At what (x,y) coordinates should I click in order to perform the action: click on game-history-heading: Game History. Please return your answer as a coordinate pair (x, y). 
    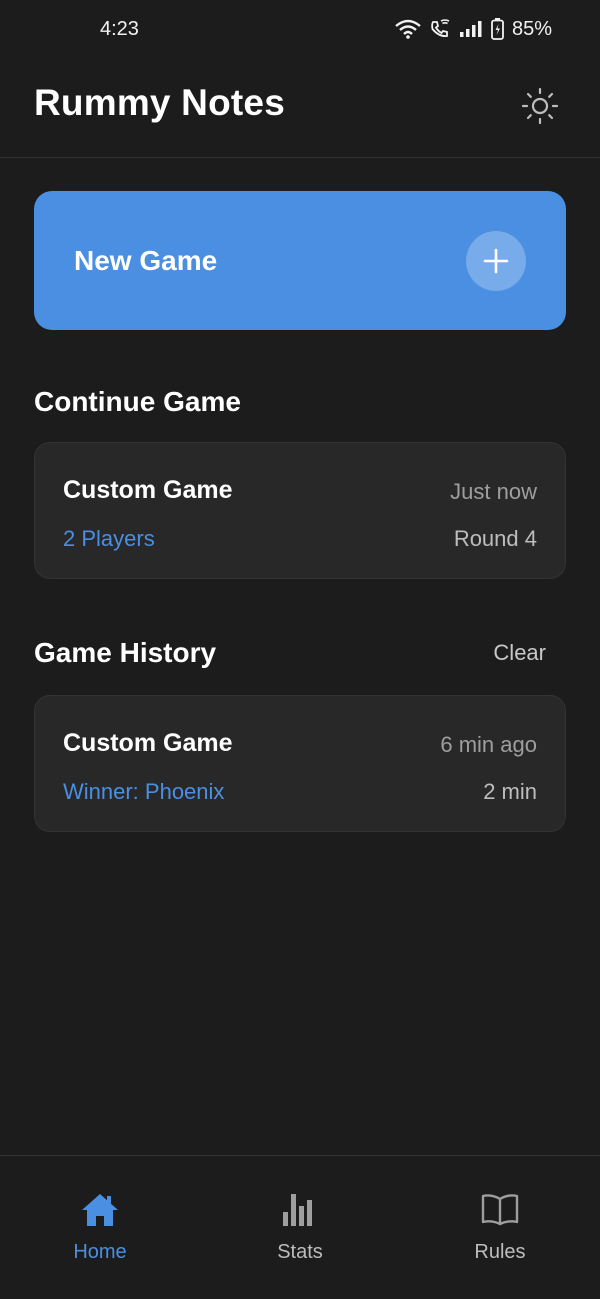
    Looking at the image, I should click on (125, 652).